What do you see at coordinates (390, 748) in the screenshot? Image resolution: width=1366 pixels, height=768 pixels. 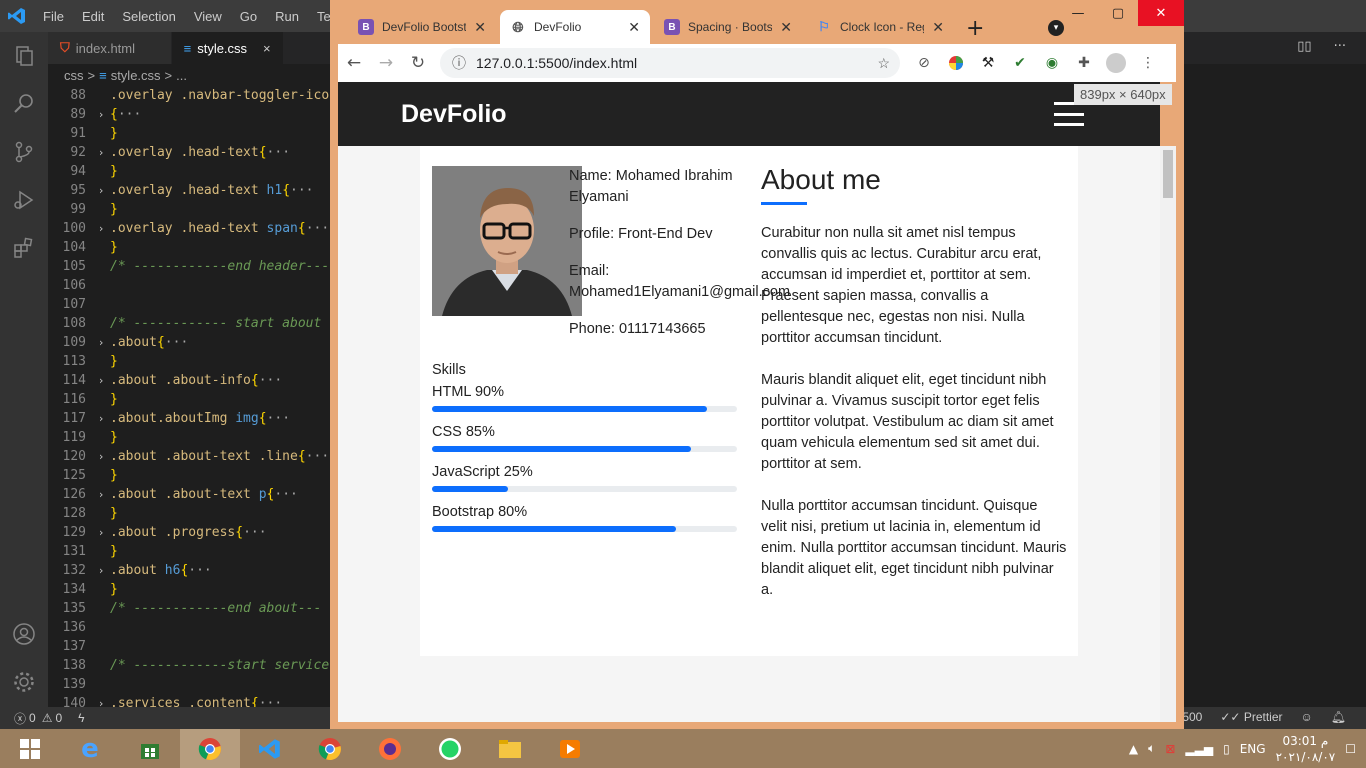 I see `firefox-icon` at bounding box center [390, 748].